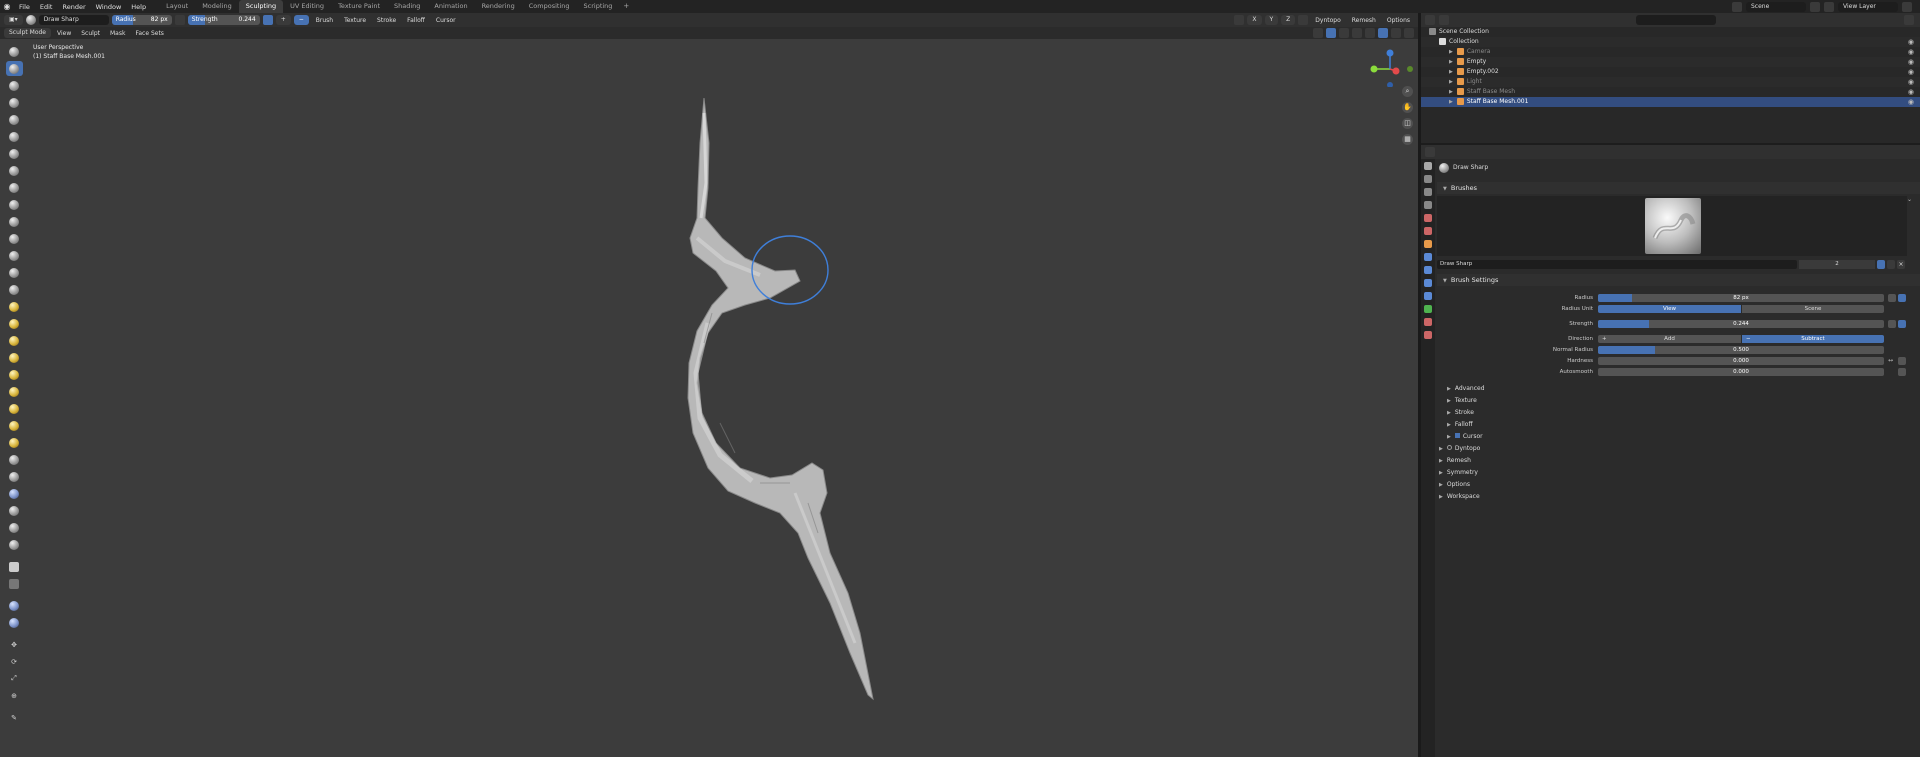 The image size is (1920, 757). What do you see at coordinates (1837, 264) in the screenshot?
I see `brush-users-count: 2` at bounding box center [1837, 264].